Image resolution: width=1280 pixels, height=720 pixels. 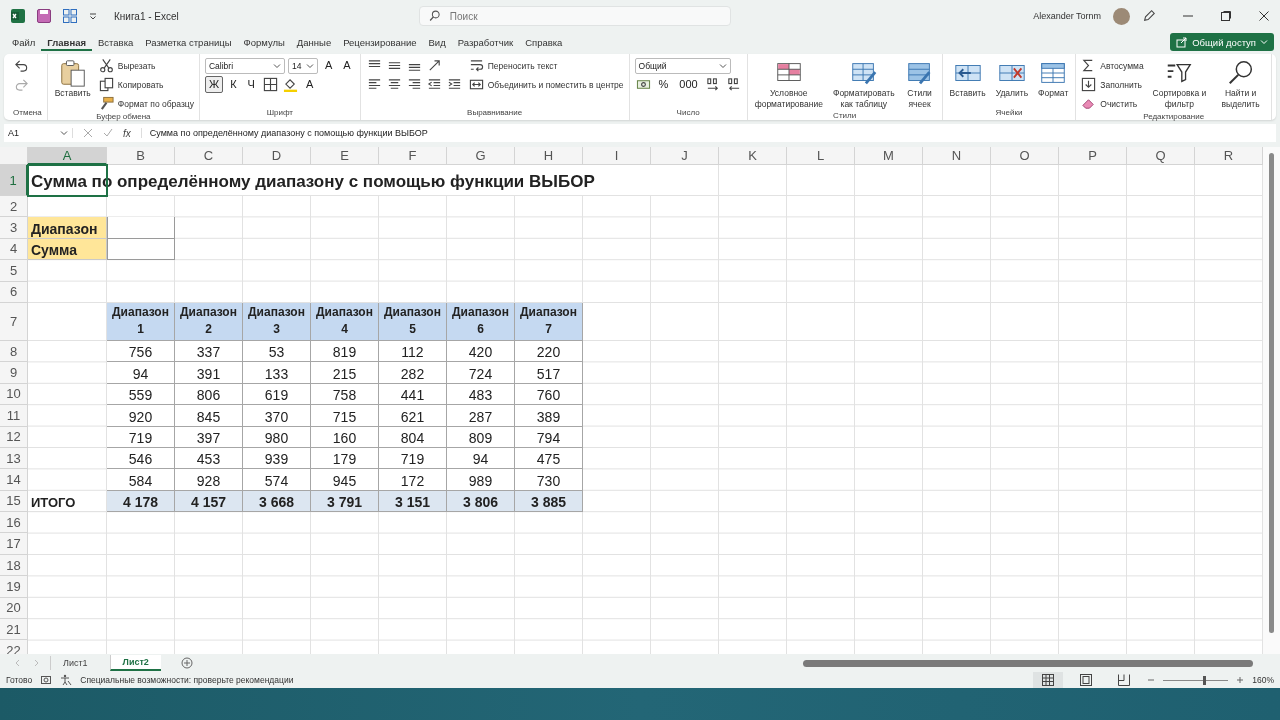 What do you see at coordinates (14, 321) in the screenshot?
I see `row-header: 7` at bounding box center [14, 321].